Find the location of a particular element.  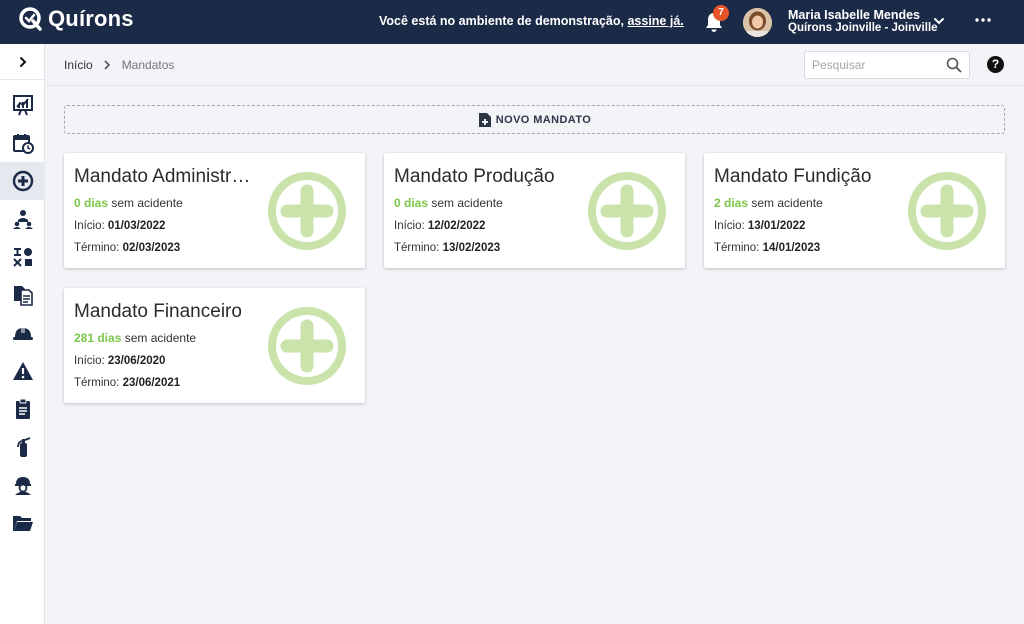

avatar is located at coordinates (757, 22).